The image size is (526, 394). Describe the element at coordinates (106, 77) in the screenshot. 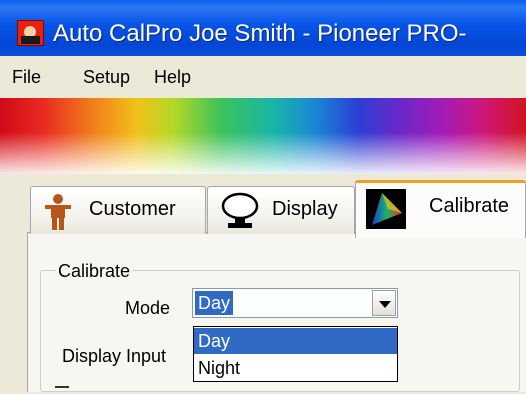

I see `menu-setup: Setup` at that location.